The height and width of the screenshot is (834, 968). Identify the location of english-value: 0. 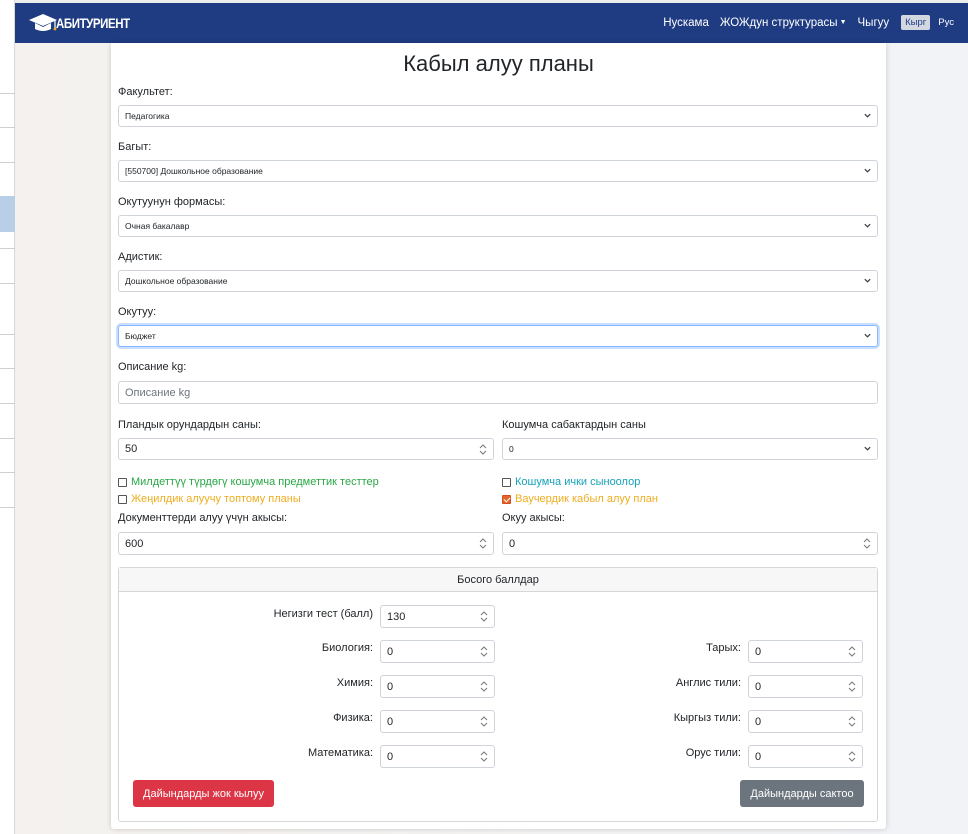
(758, 686).